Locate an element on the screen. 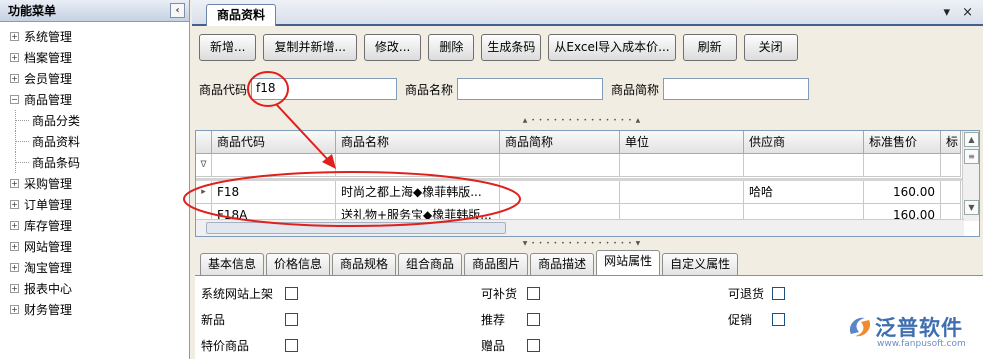  tab-images: 商品图片 is located at coordinates (496, 264).